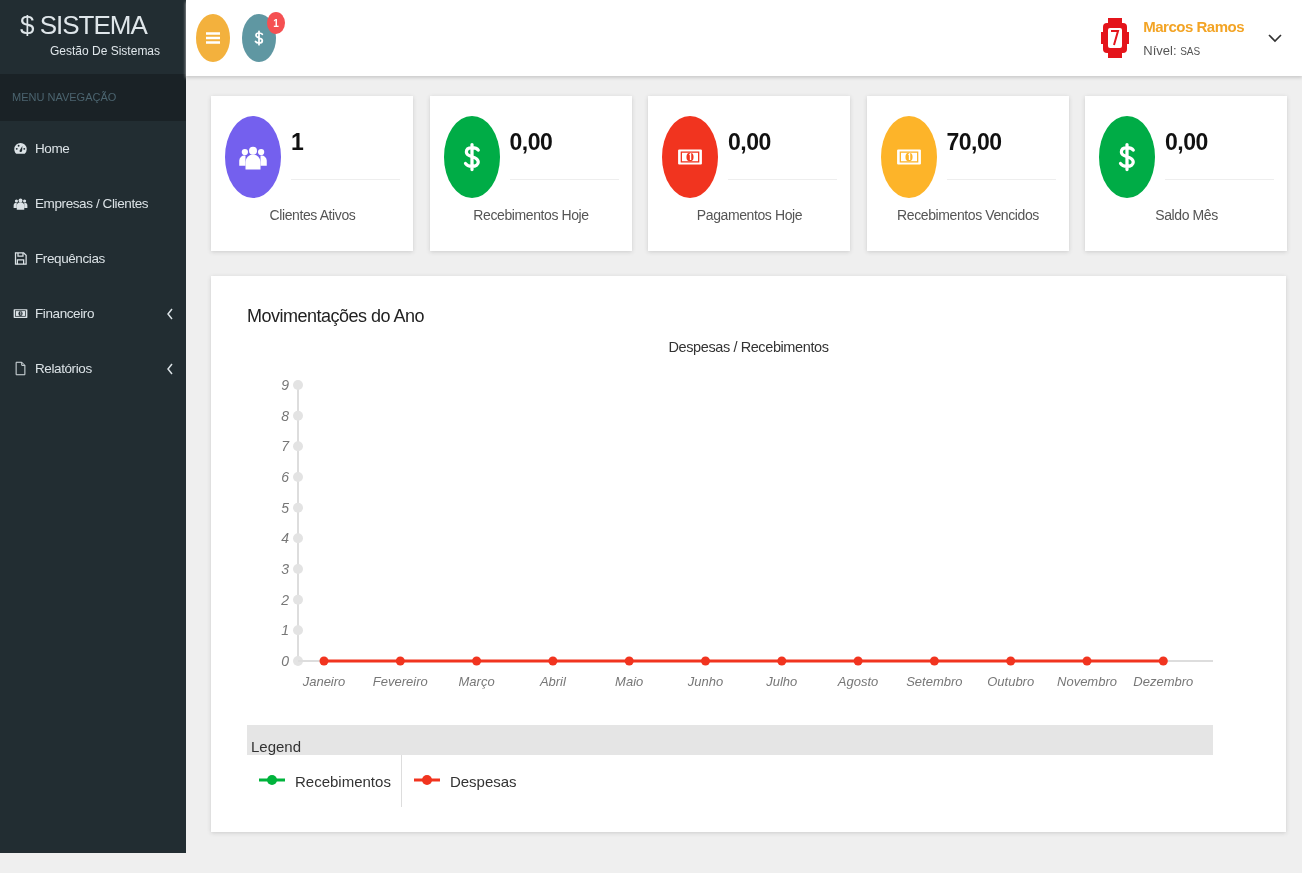  I want to click on stat-label: Clientes Ativos, so click(312, 215).